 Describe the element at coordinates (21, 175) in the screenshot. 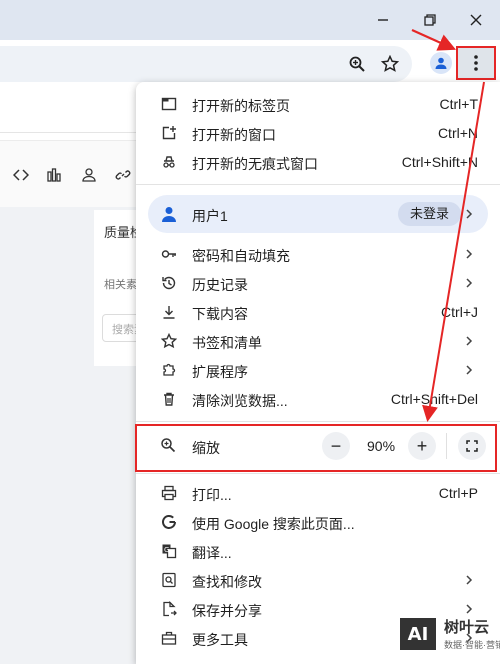

I see `code-icon` at that location.